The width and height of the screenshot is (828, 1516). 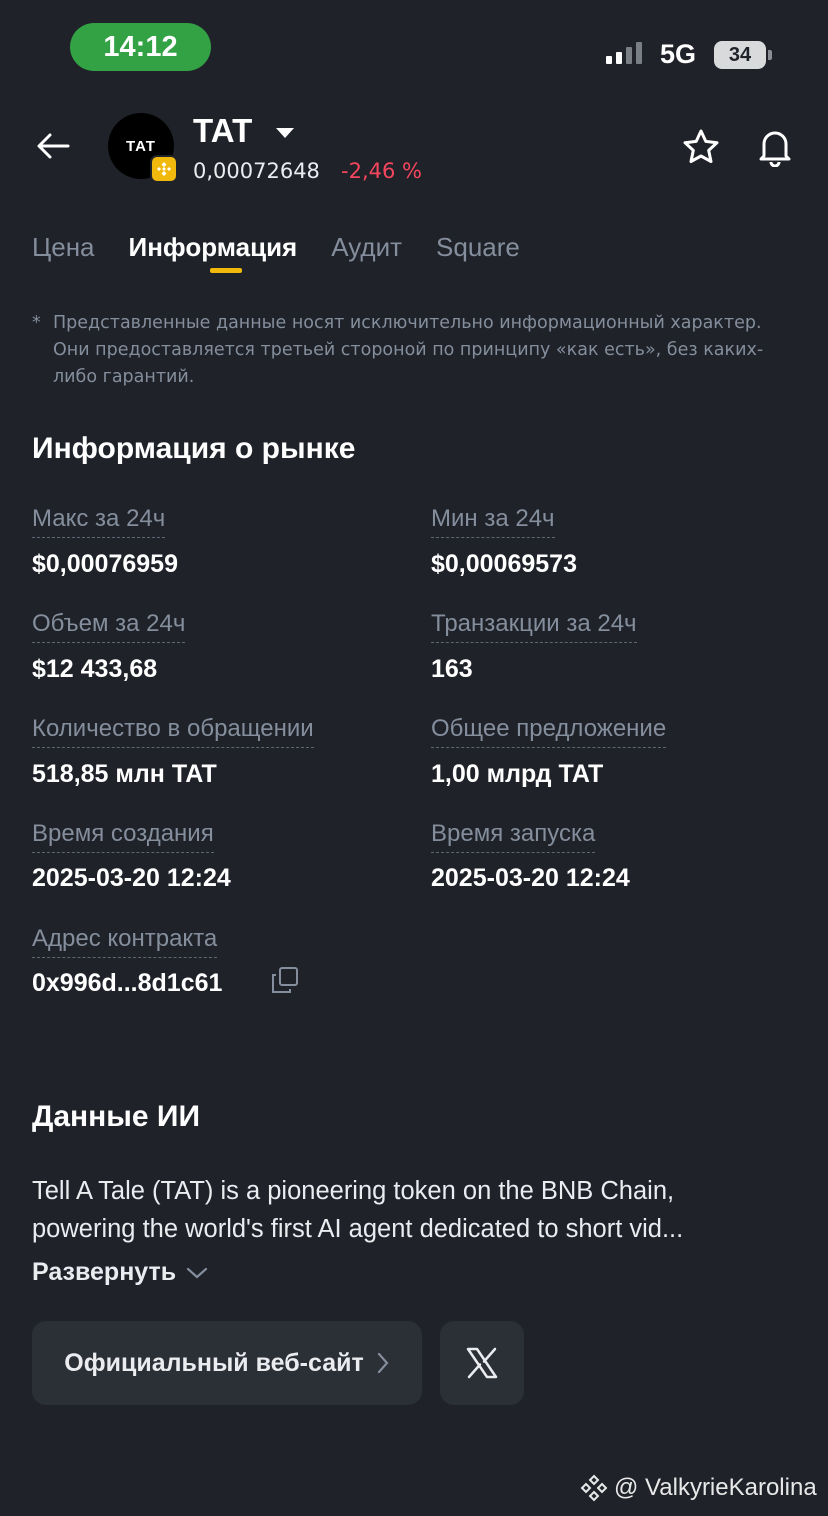 What do you see at coordinates (104, 1272) in the screenshot?
I see `expand-label: Развернуть` at bounding box center [104, 1272].